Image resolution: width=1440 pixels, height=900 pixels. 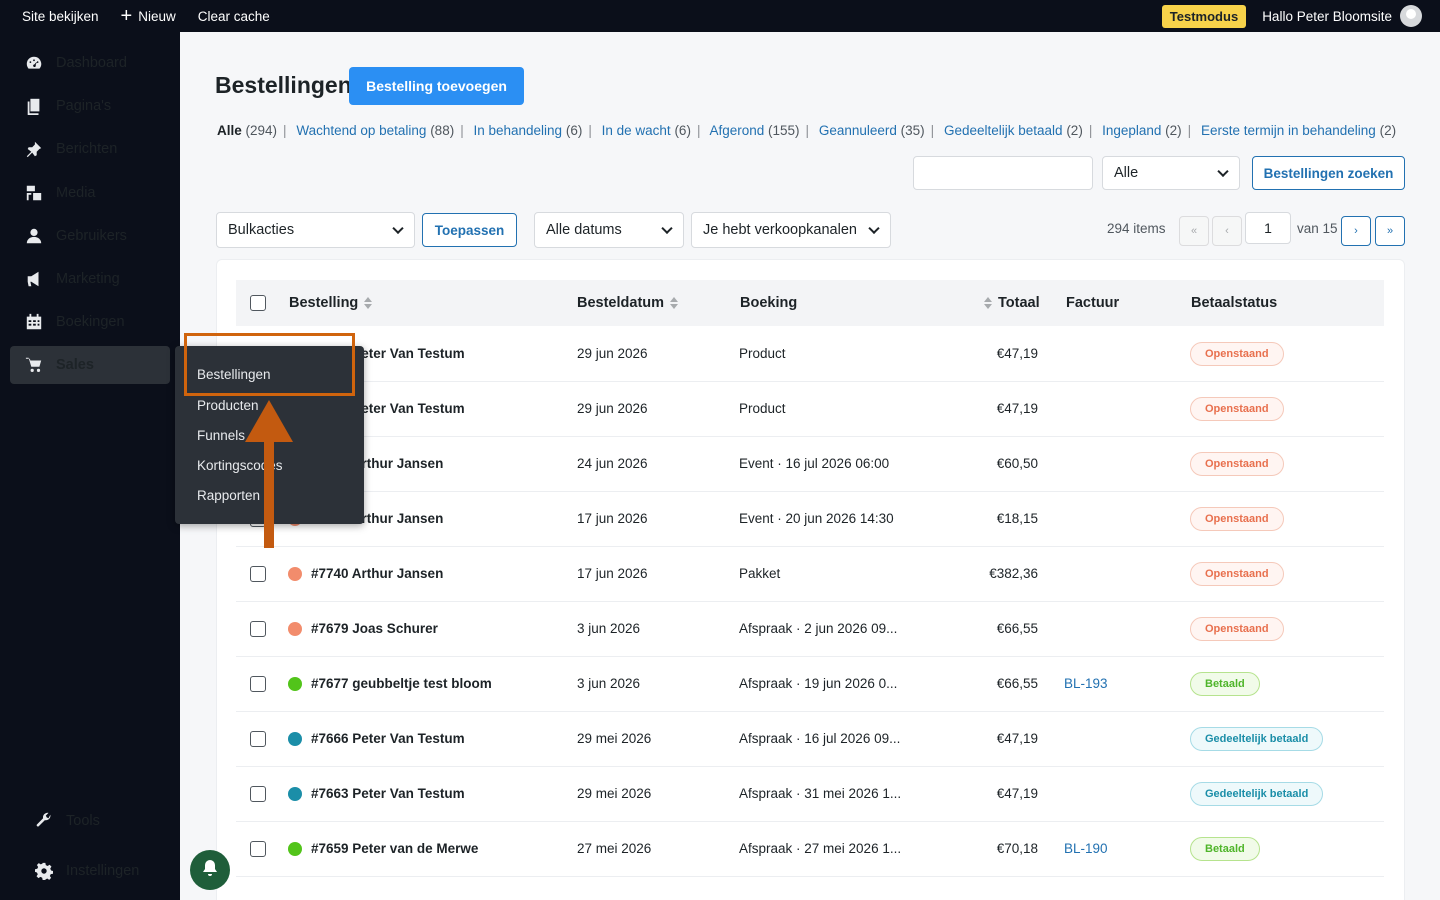 I want to click on prev-page-button: ‹, so click(x=1227, y=231).